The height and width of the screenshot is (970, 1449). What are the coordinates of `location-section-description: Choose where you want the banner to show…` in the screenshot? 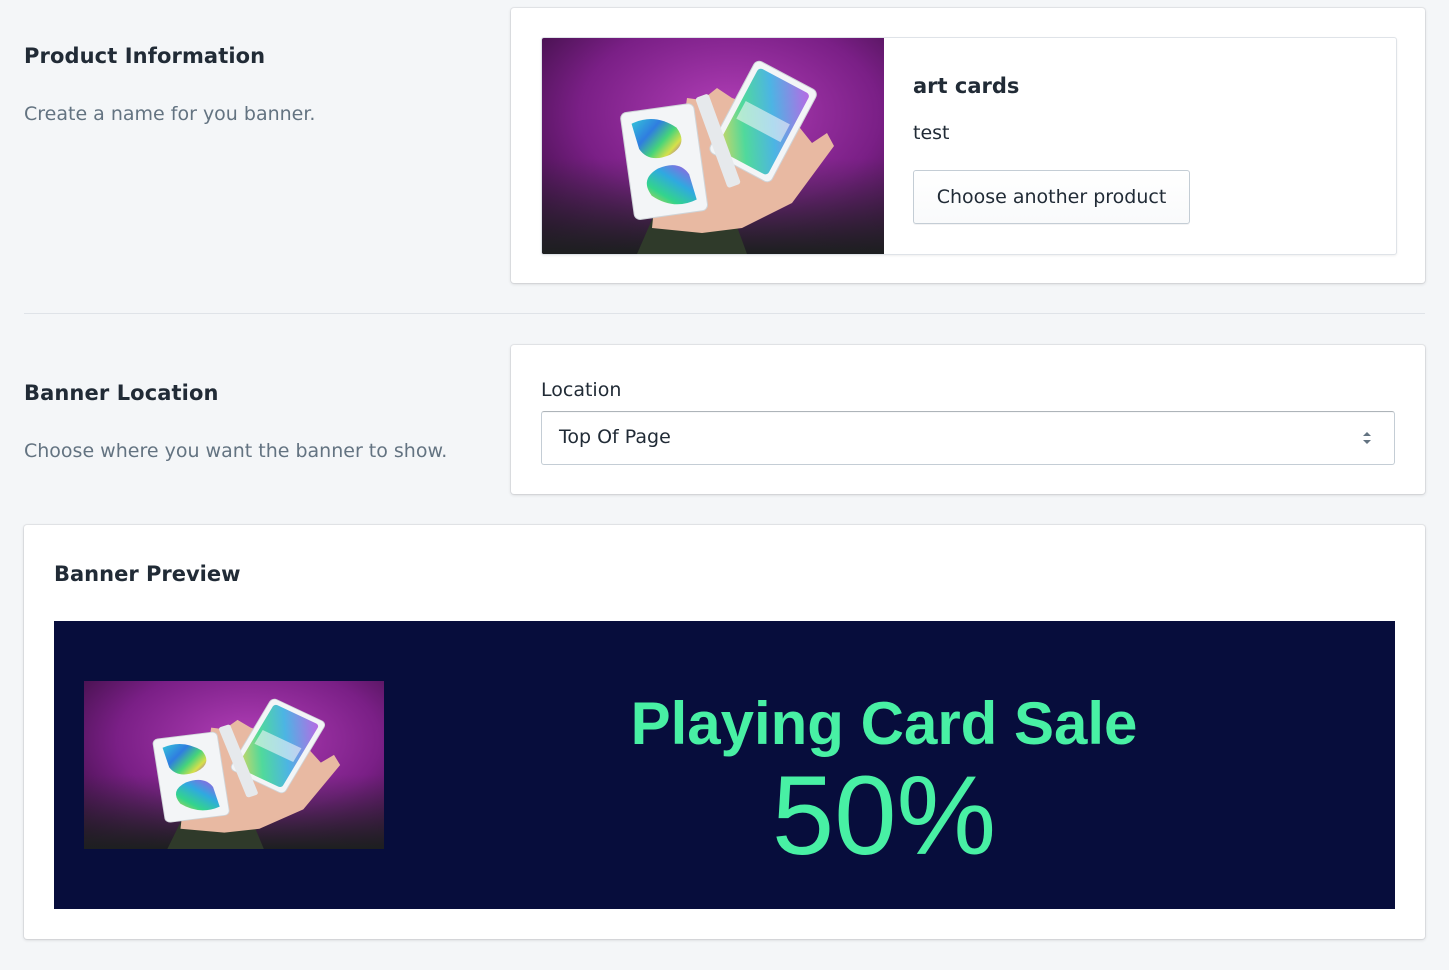 It's located at (236, 451).